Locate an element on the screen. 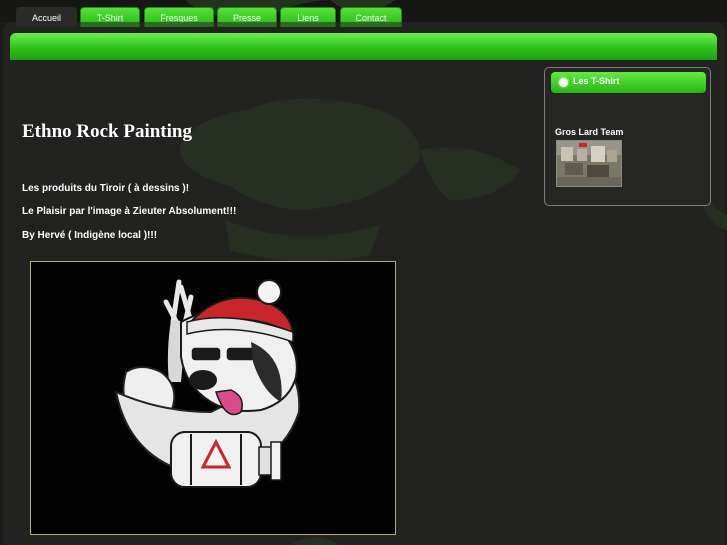  photo-thumbnail-icon is located at coordinates (589, 163).